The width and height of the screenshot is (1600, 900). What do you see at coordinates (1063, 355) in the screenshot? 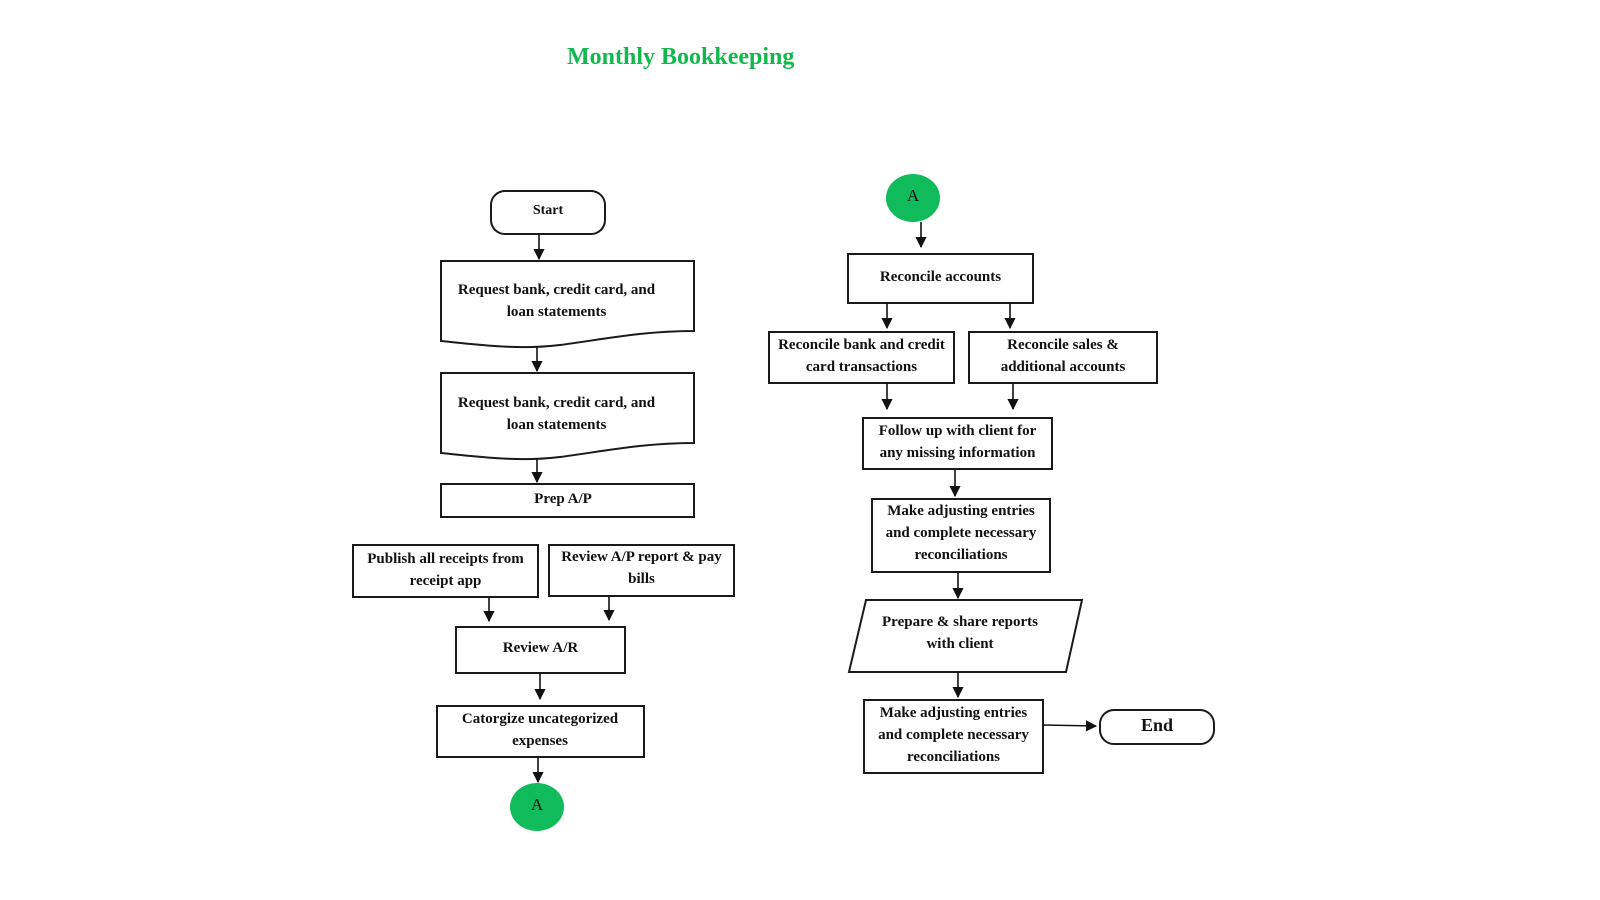
I see `reconcile-sales-label: Reconcile sales & additional accounts` at bounding box center [1063, 355].